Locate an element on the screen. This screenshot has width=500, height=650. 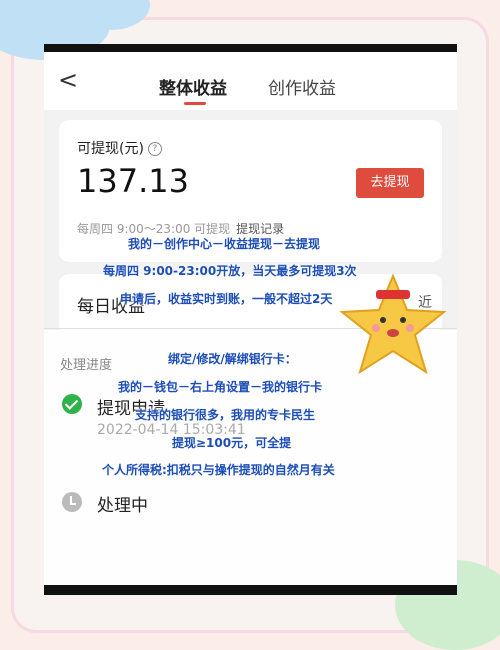
back-icon: < is located at coordinates (68, 80).